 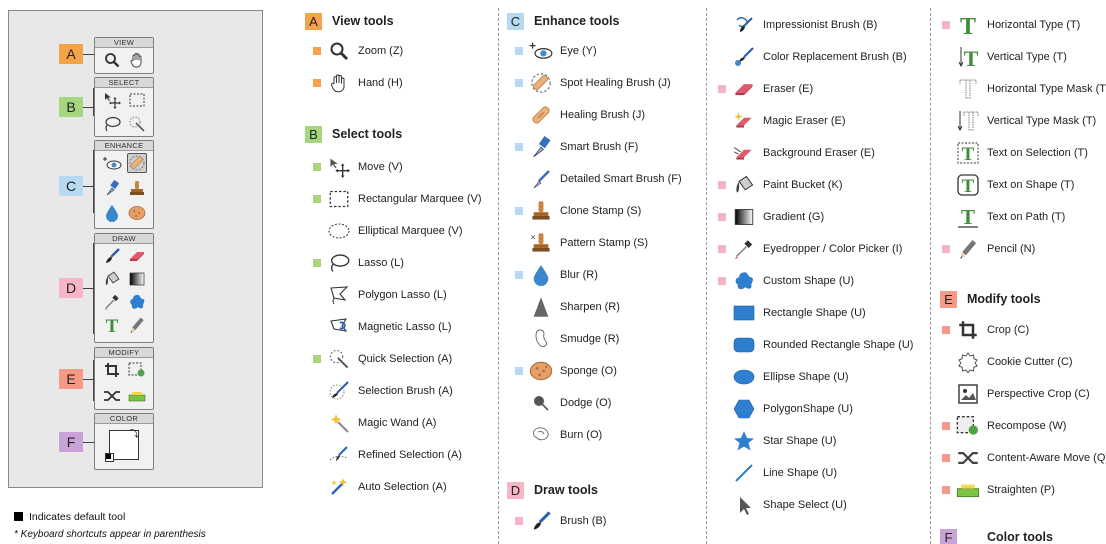 I want to click on tool-label: Magic Eraser (E), so click(x=804, y=121).